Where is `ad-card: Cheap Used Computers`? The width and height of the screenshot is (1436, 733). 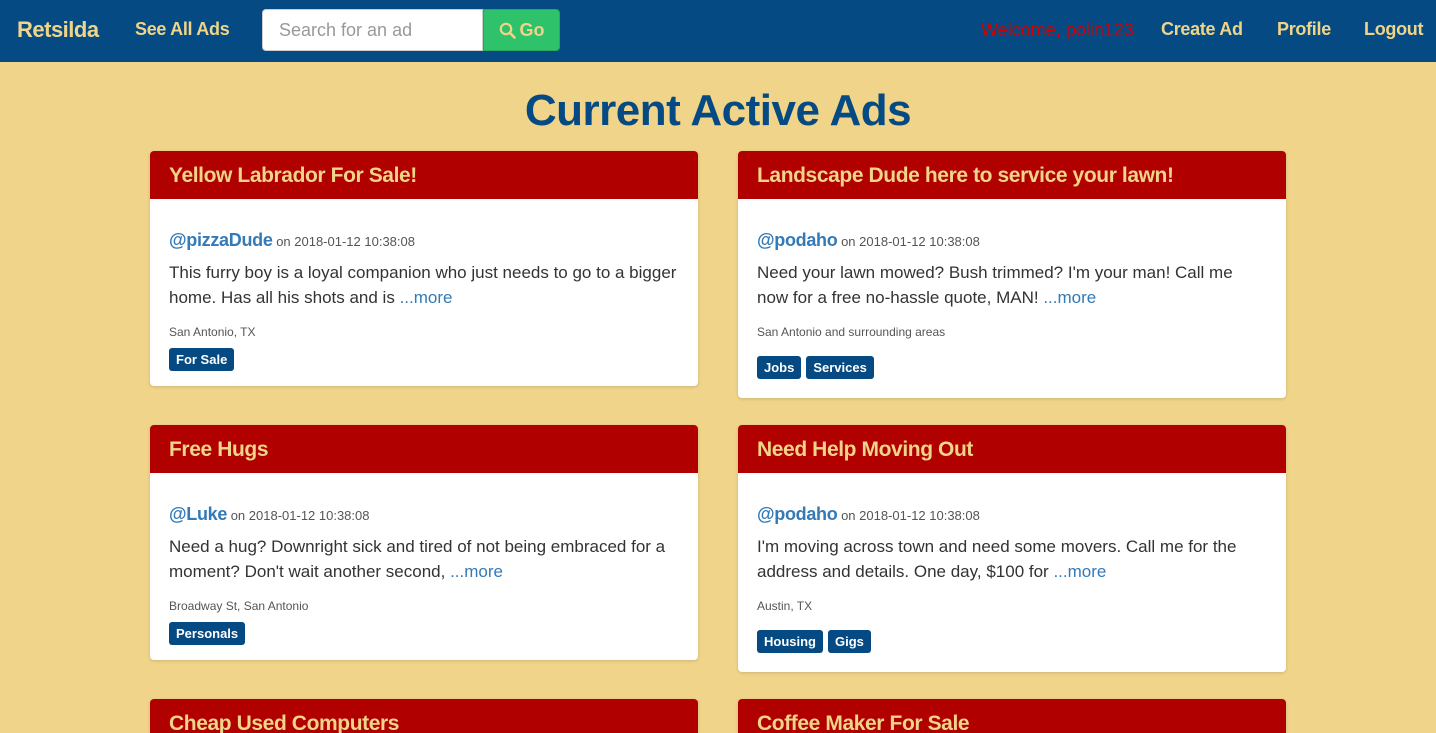 ad-card: Cheap Used Computers is located at coordinates (424, 716).